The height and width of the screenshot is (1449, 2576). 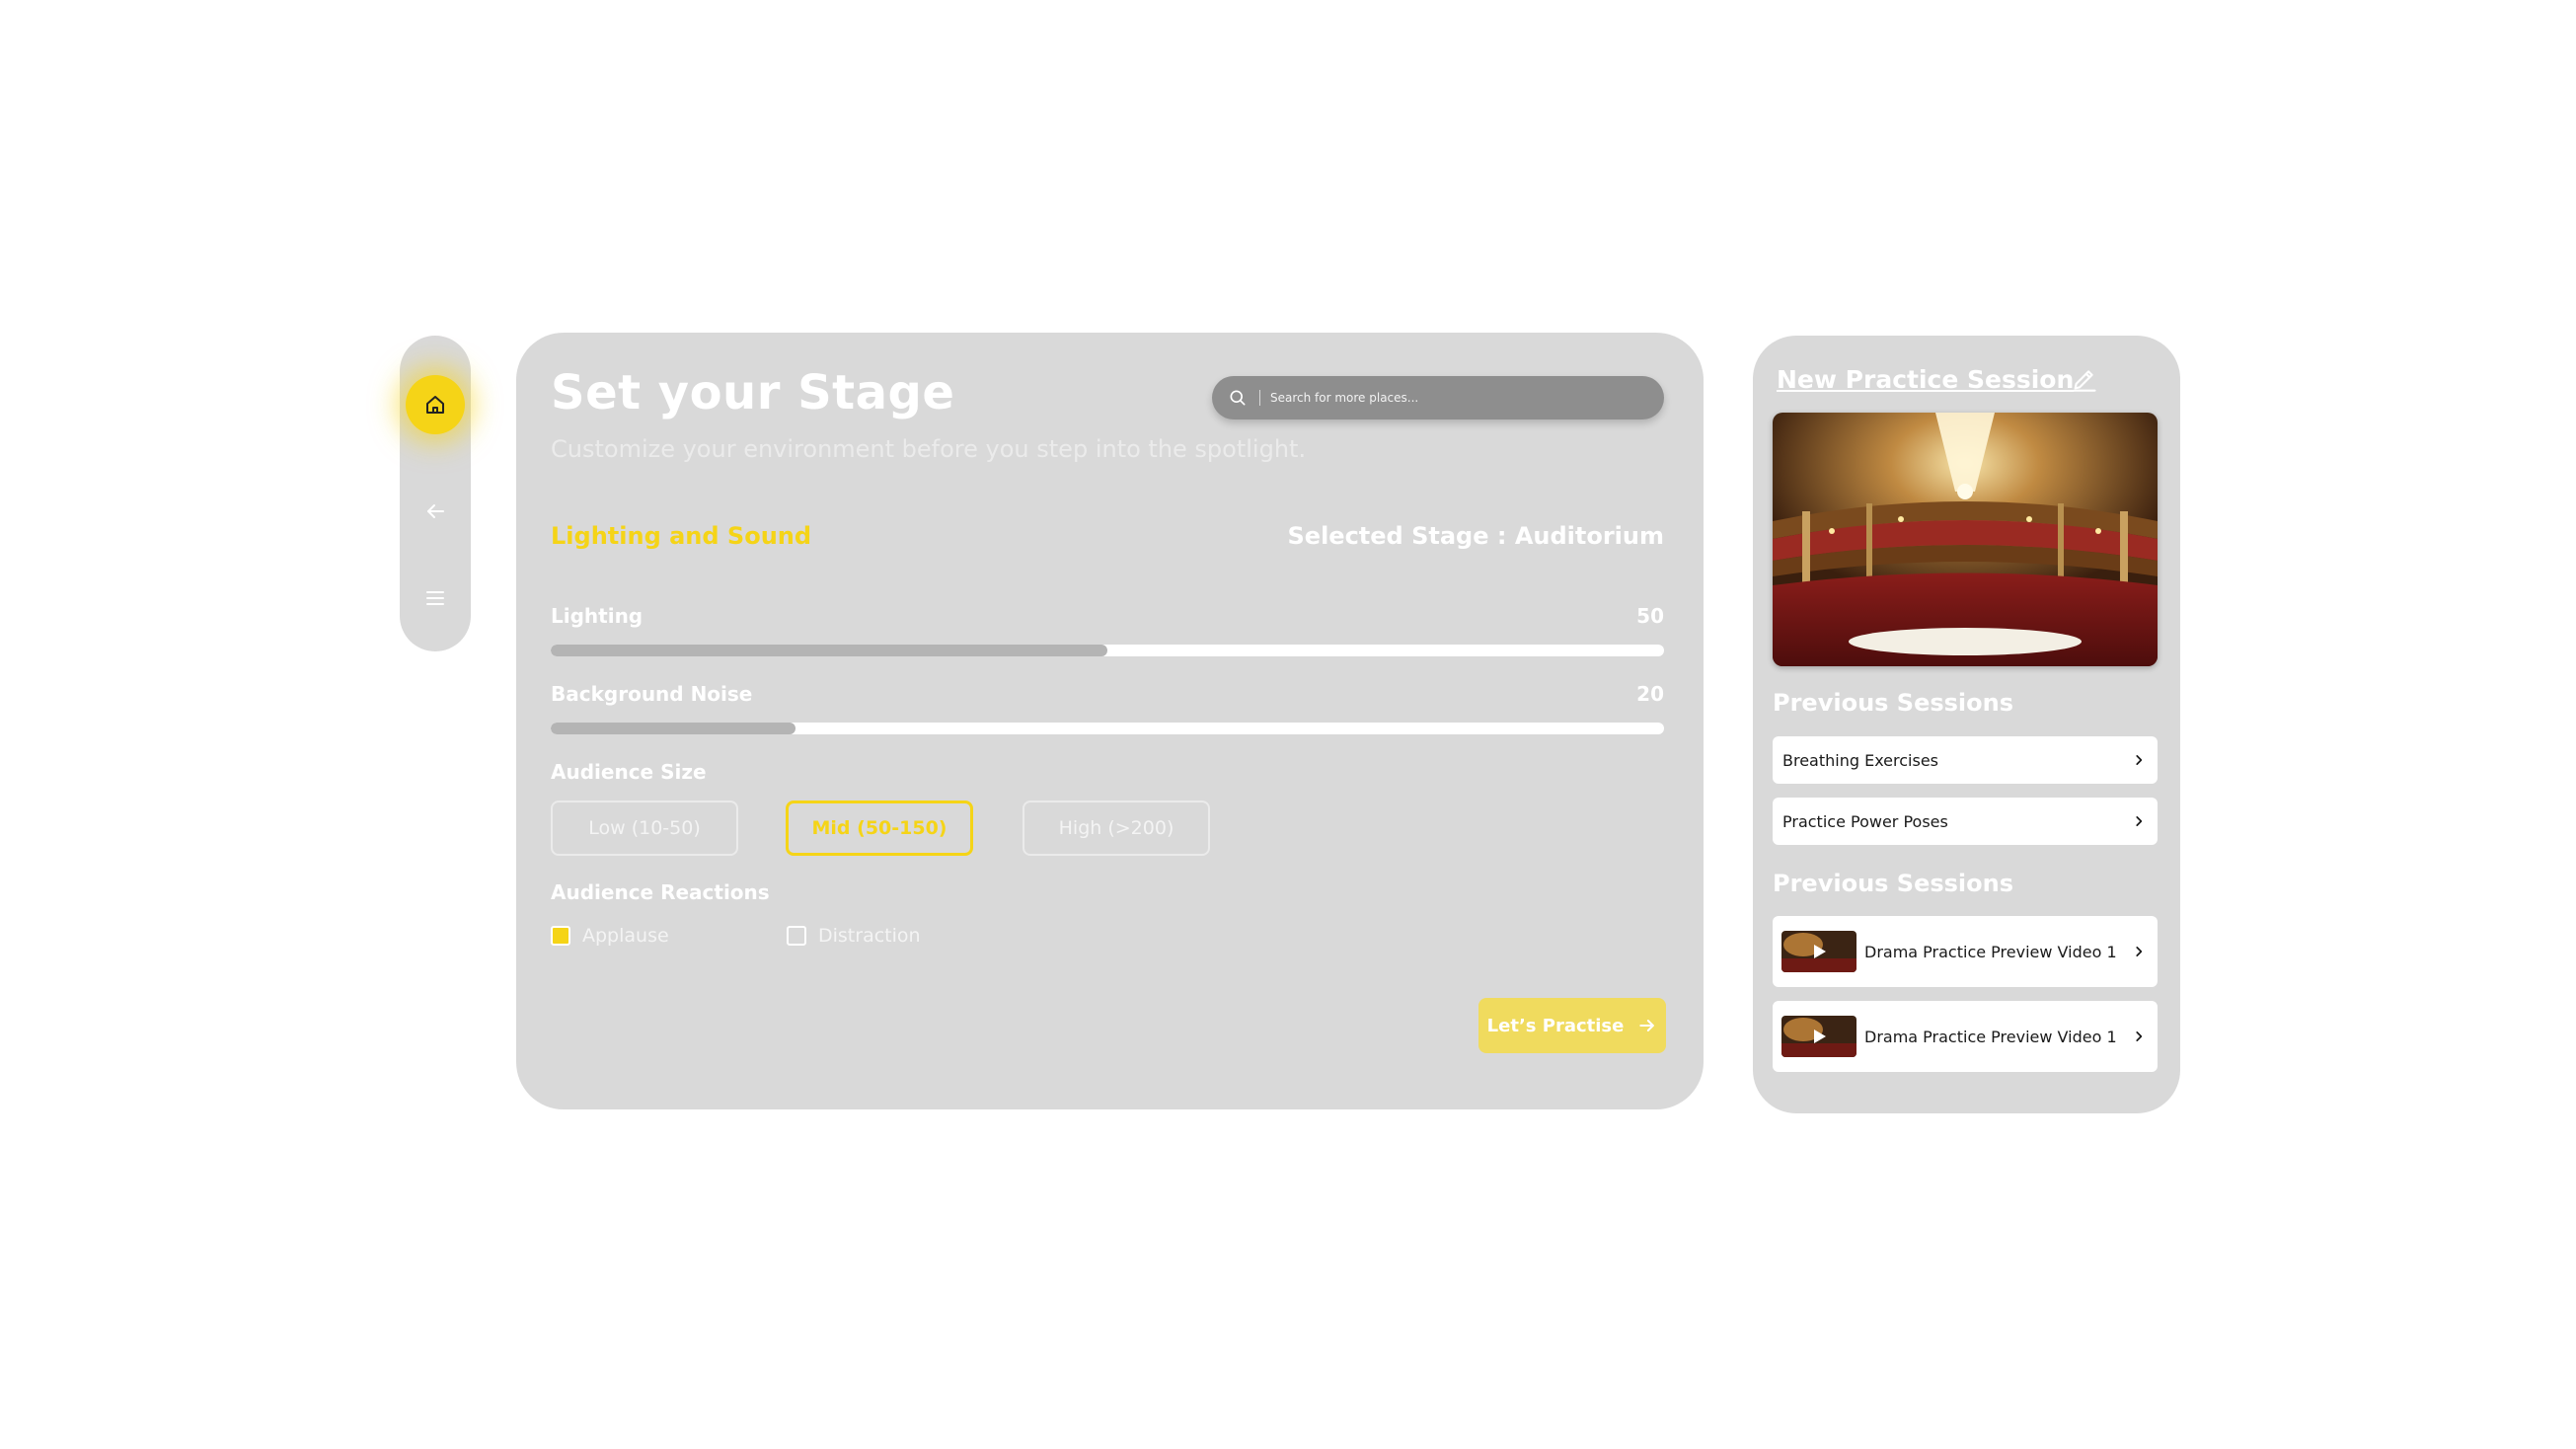 I want to click on background-noise-slider, so click(x=1107, y=728).